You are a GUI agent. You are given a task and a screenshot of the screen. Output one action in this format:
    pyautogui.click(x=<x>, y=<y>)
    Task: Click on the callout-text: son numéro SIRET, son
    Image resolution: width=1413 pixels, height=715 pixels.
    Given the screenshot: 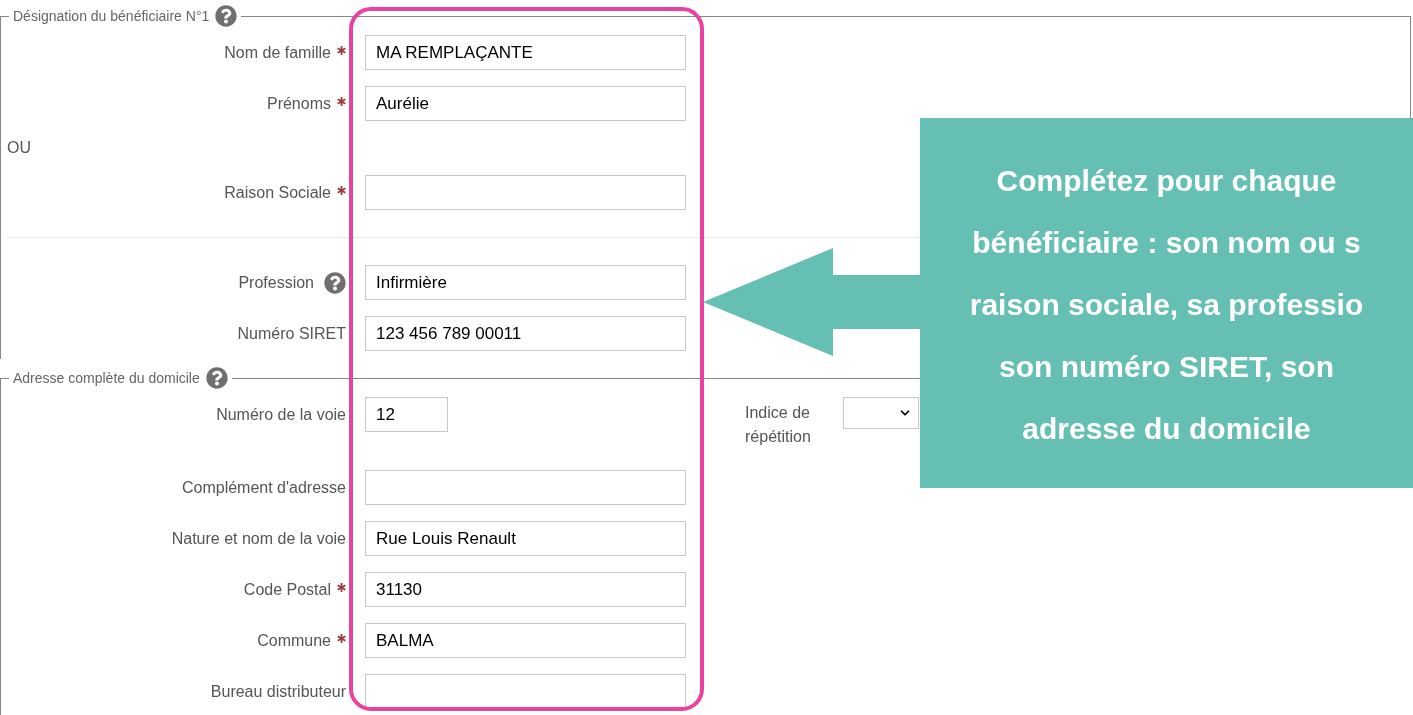 What is the action you would take?
    pyautogui.click(x=1166, y=367)
    